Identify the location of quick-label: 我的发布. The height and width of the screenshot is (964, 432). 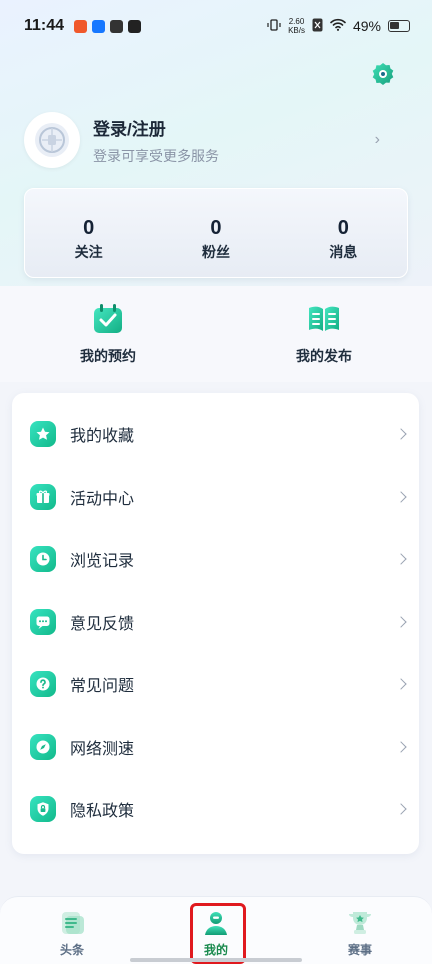
(324, 356).